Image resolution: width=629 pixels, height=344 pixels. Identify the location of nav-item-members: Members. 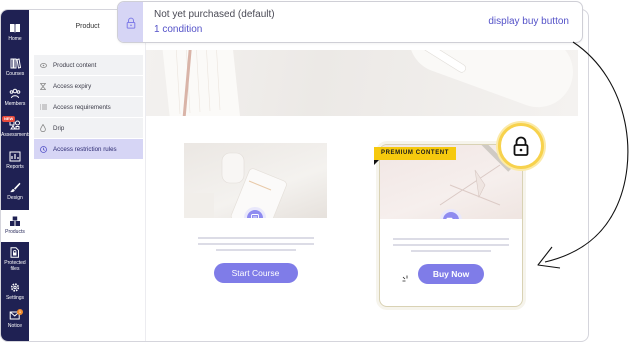
(15, 97).